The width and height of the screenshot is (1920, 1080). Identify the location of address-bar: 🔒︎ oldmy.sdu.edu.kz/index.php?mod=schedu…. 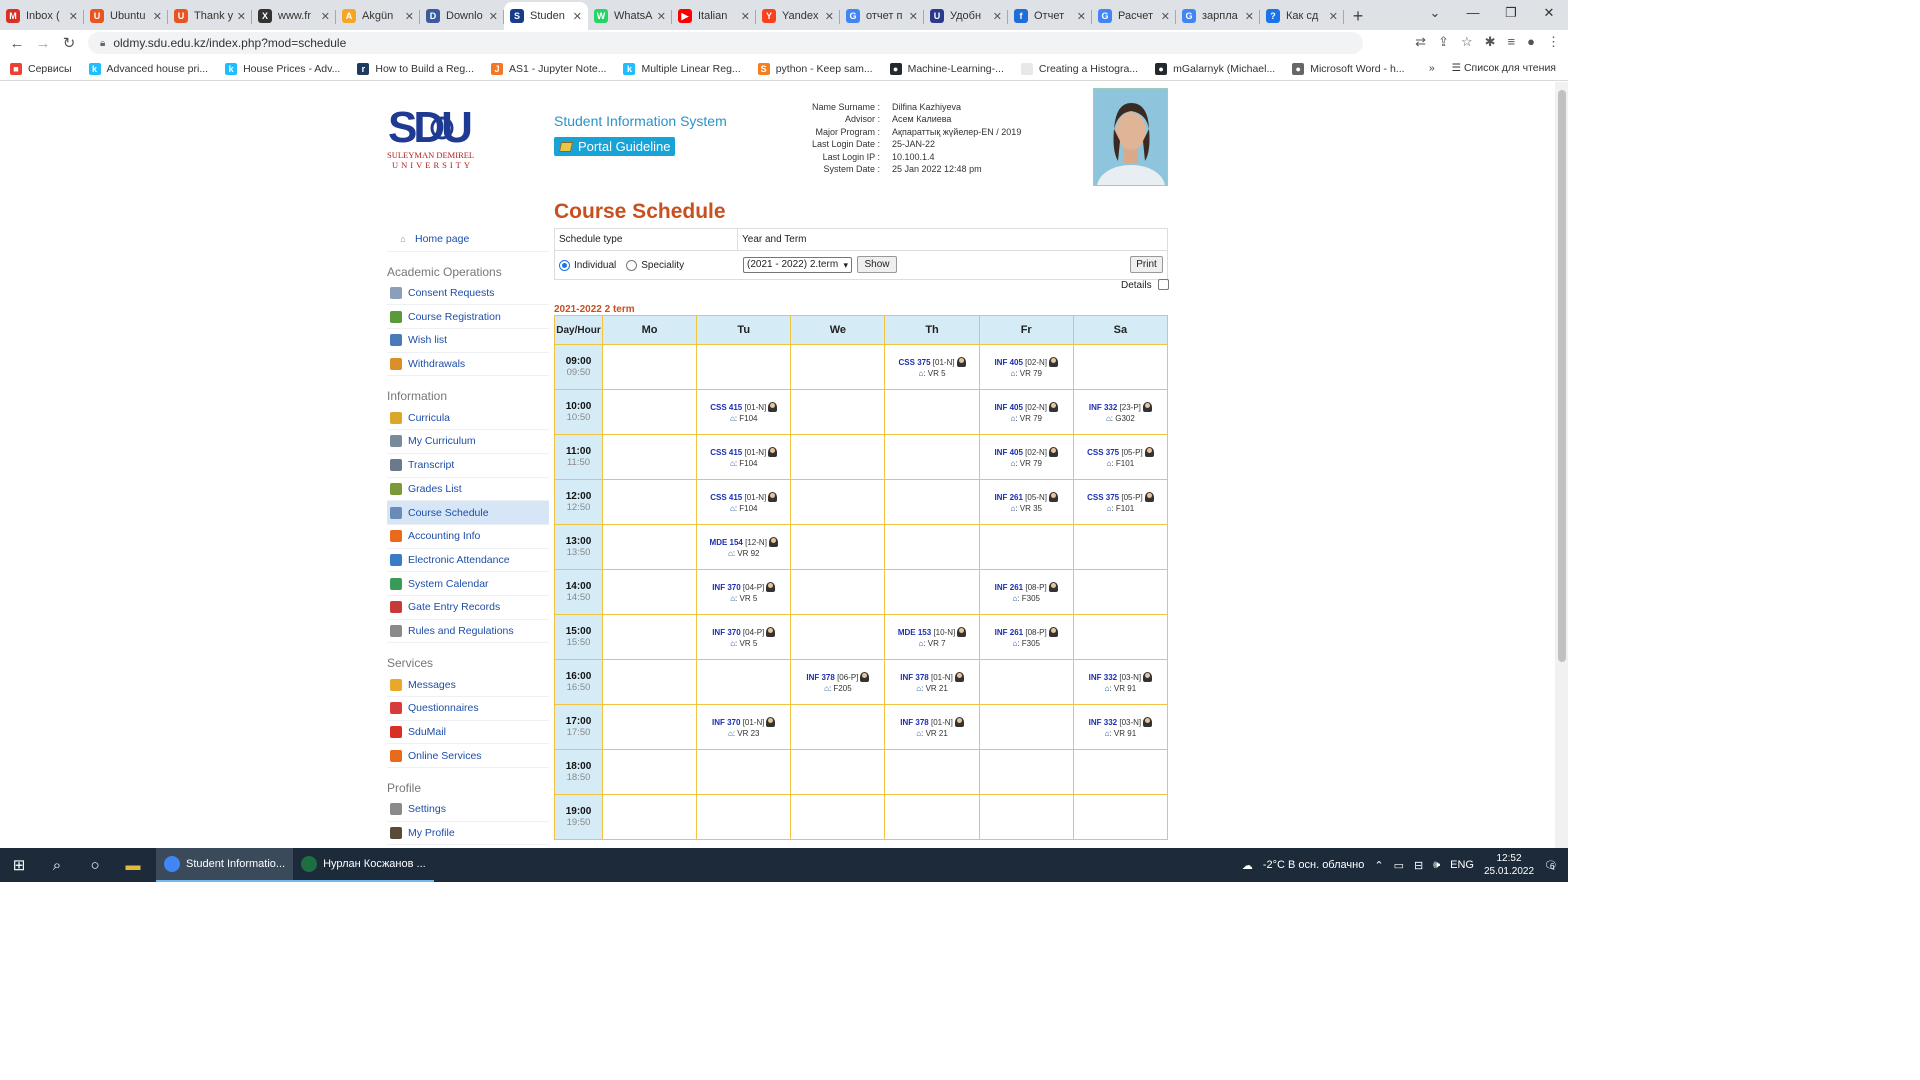
(725, 43).